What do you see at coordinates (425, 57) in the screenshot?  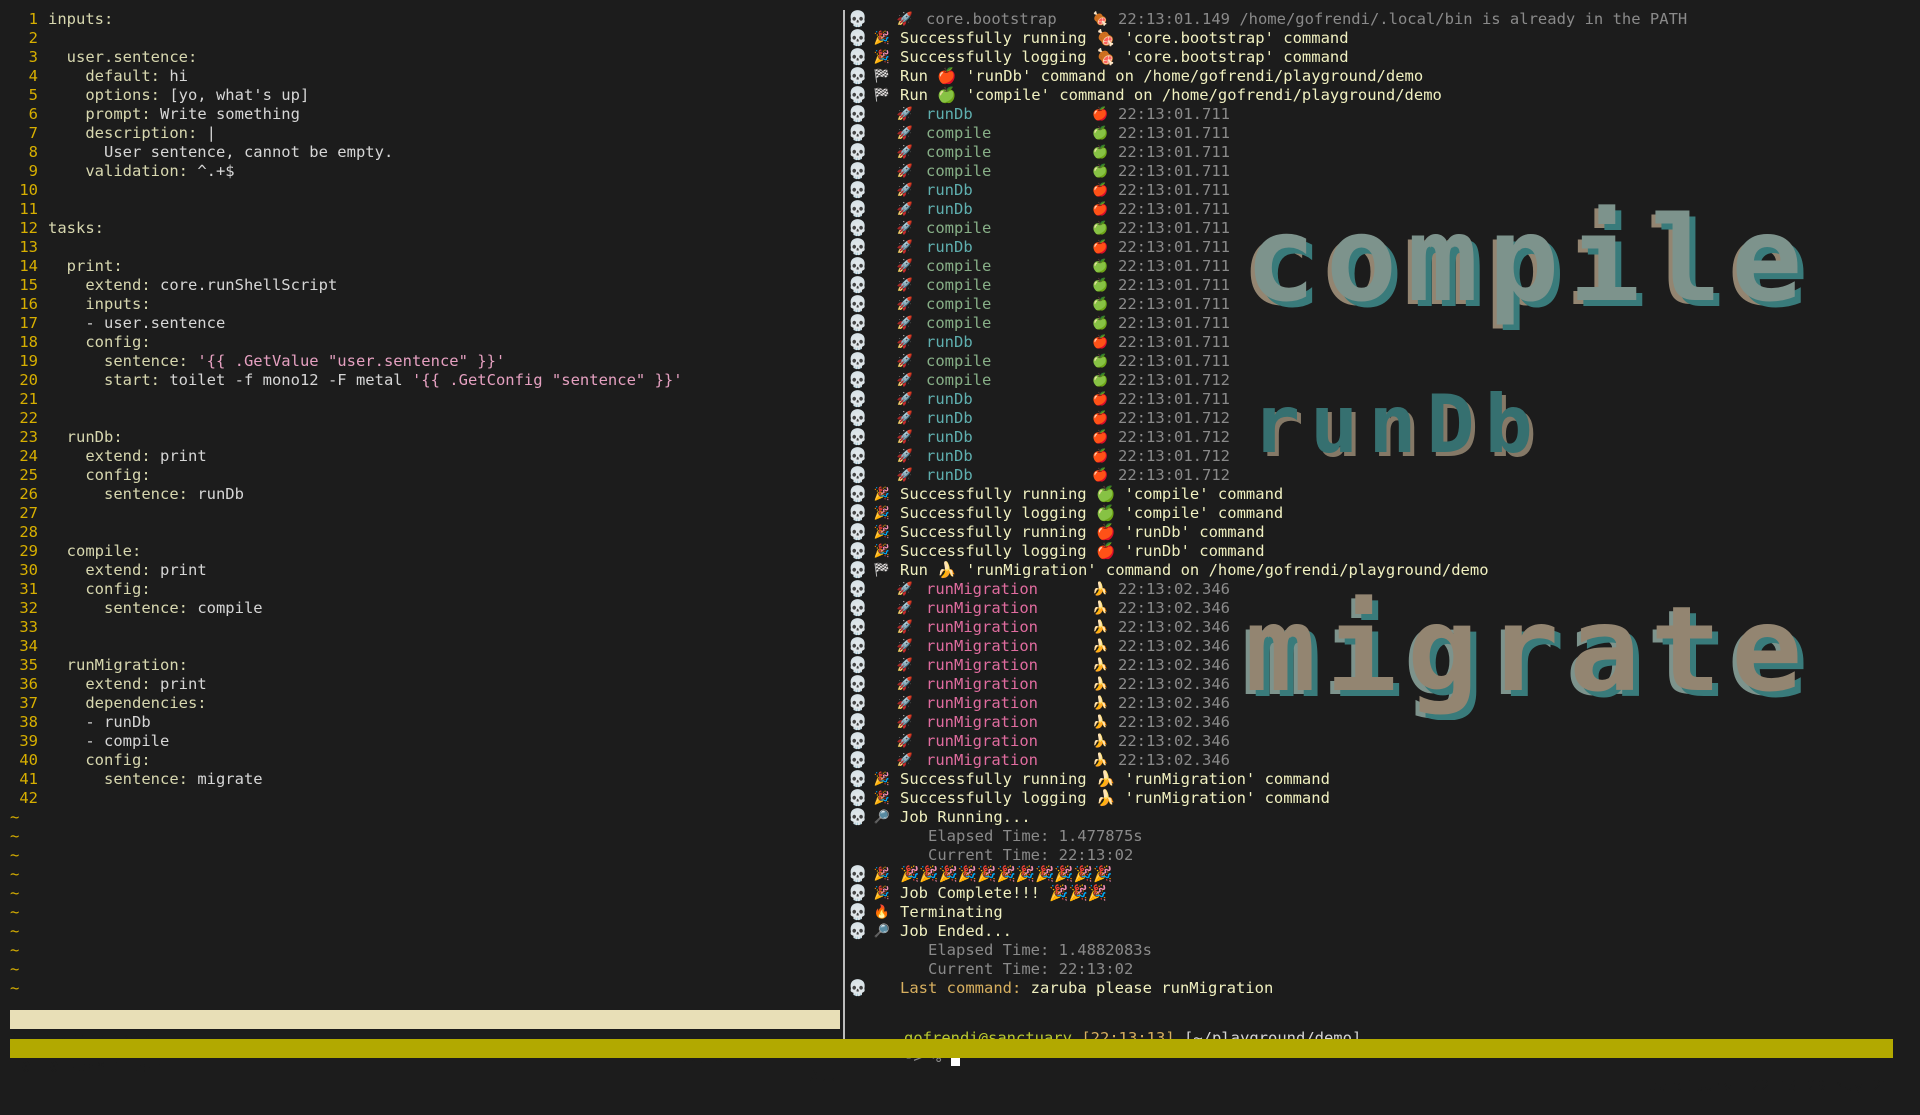 I see `editor-line: 3 user.sentence:` at bounding box center [425, 57].